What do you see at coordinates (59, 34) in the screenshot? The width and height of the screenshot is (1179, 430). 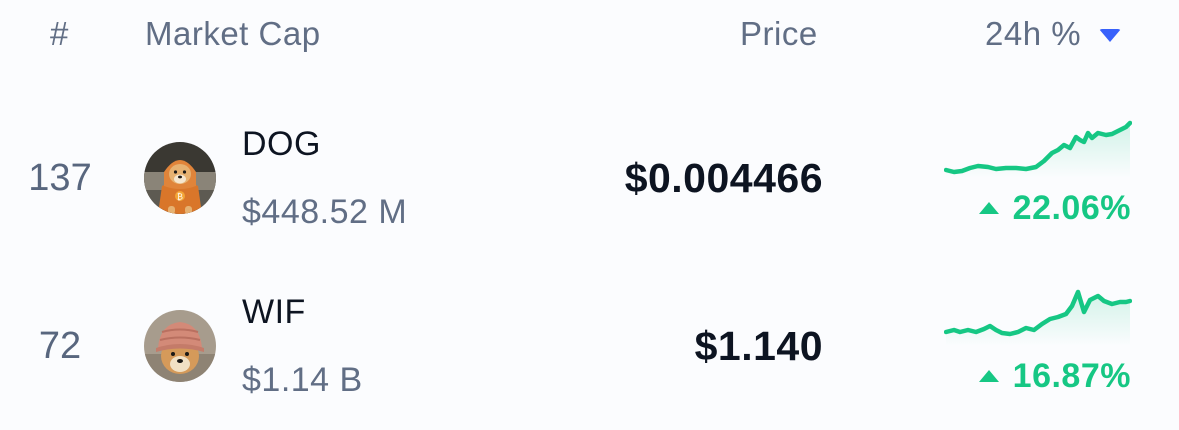 I see `rank-column-header: #` at bounding box center [59, 34].